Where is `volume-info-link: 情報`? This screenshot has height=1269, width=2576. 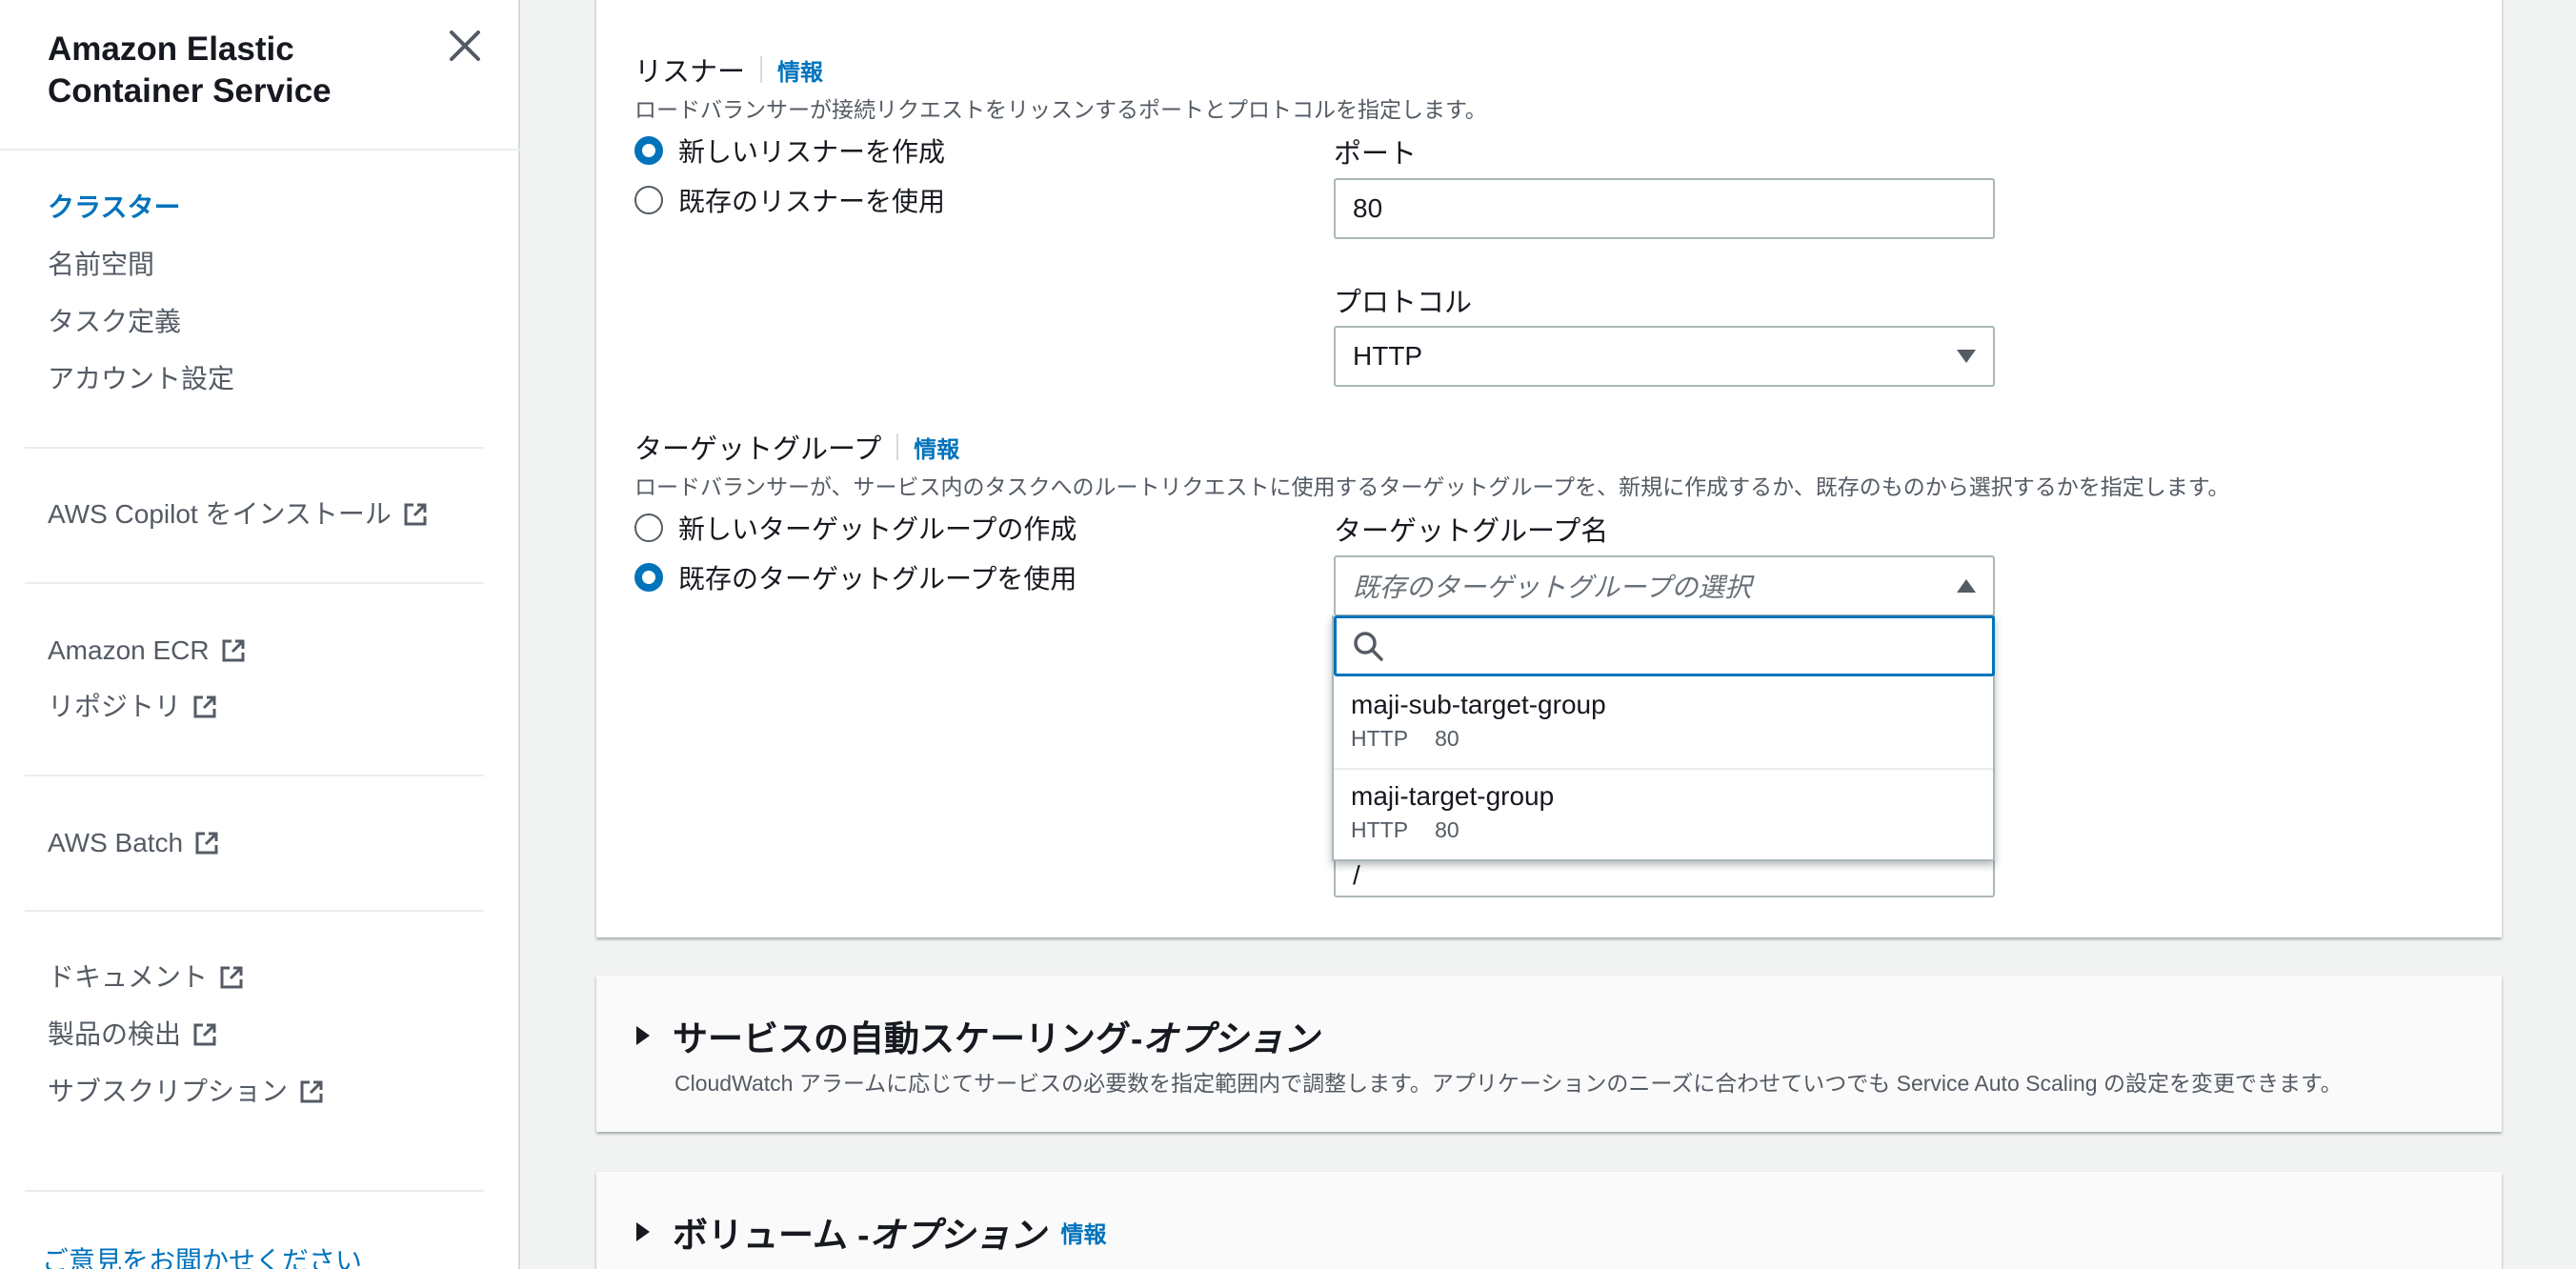 volume-info-link: 情報 is located at coordinates (1084, 1232).